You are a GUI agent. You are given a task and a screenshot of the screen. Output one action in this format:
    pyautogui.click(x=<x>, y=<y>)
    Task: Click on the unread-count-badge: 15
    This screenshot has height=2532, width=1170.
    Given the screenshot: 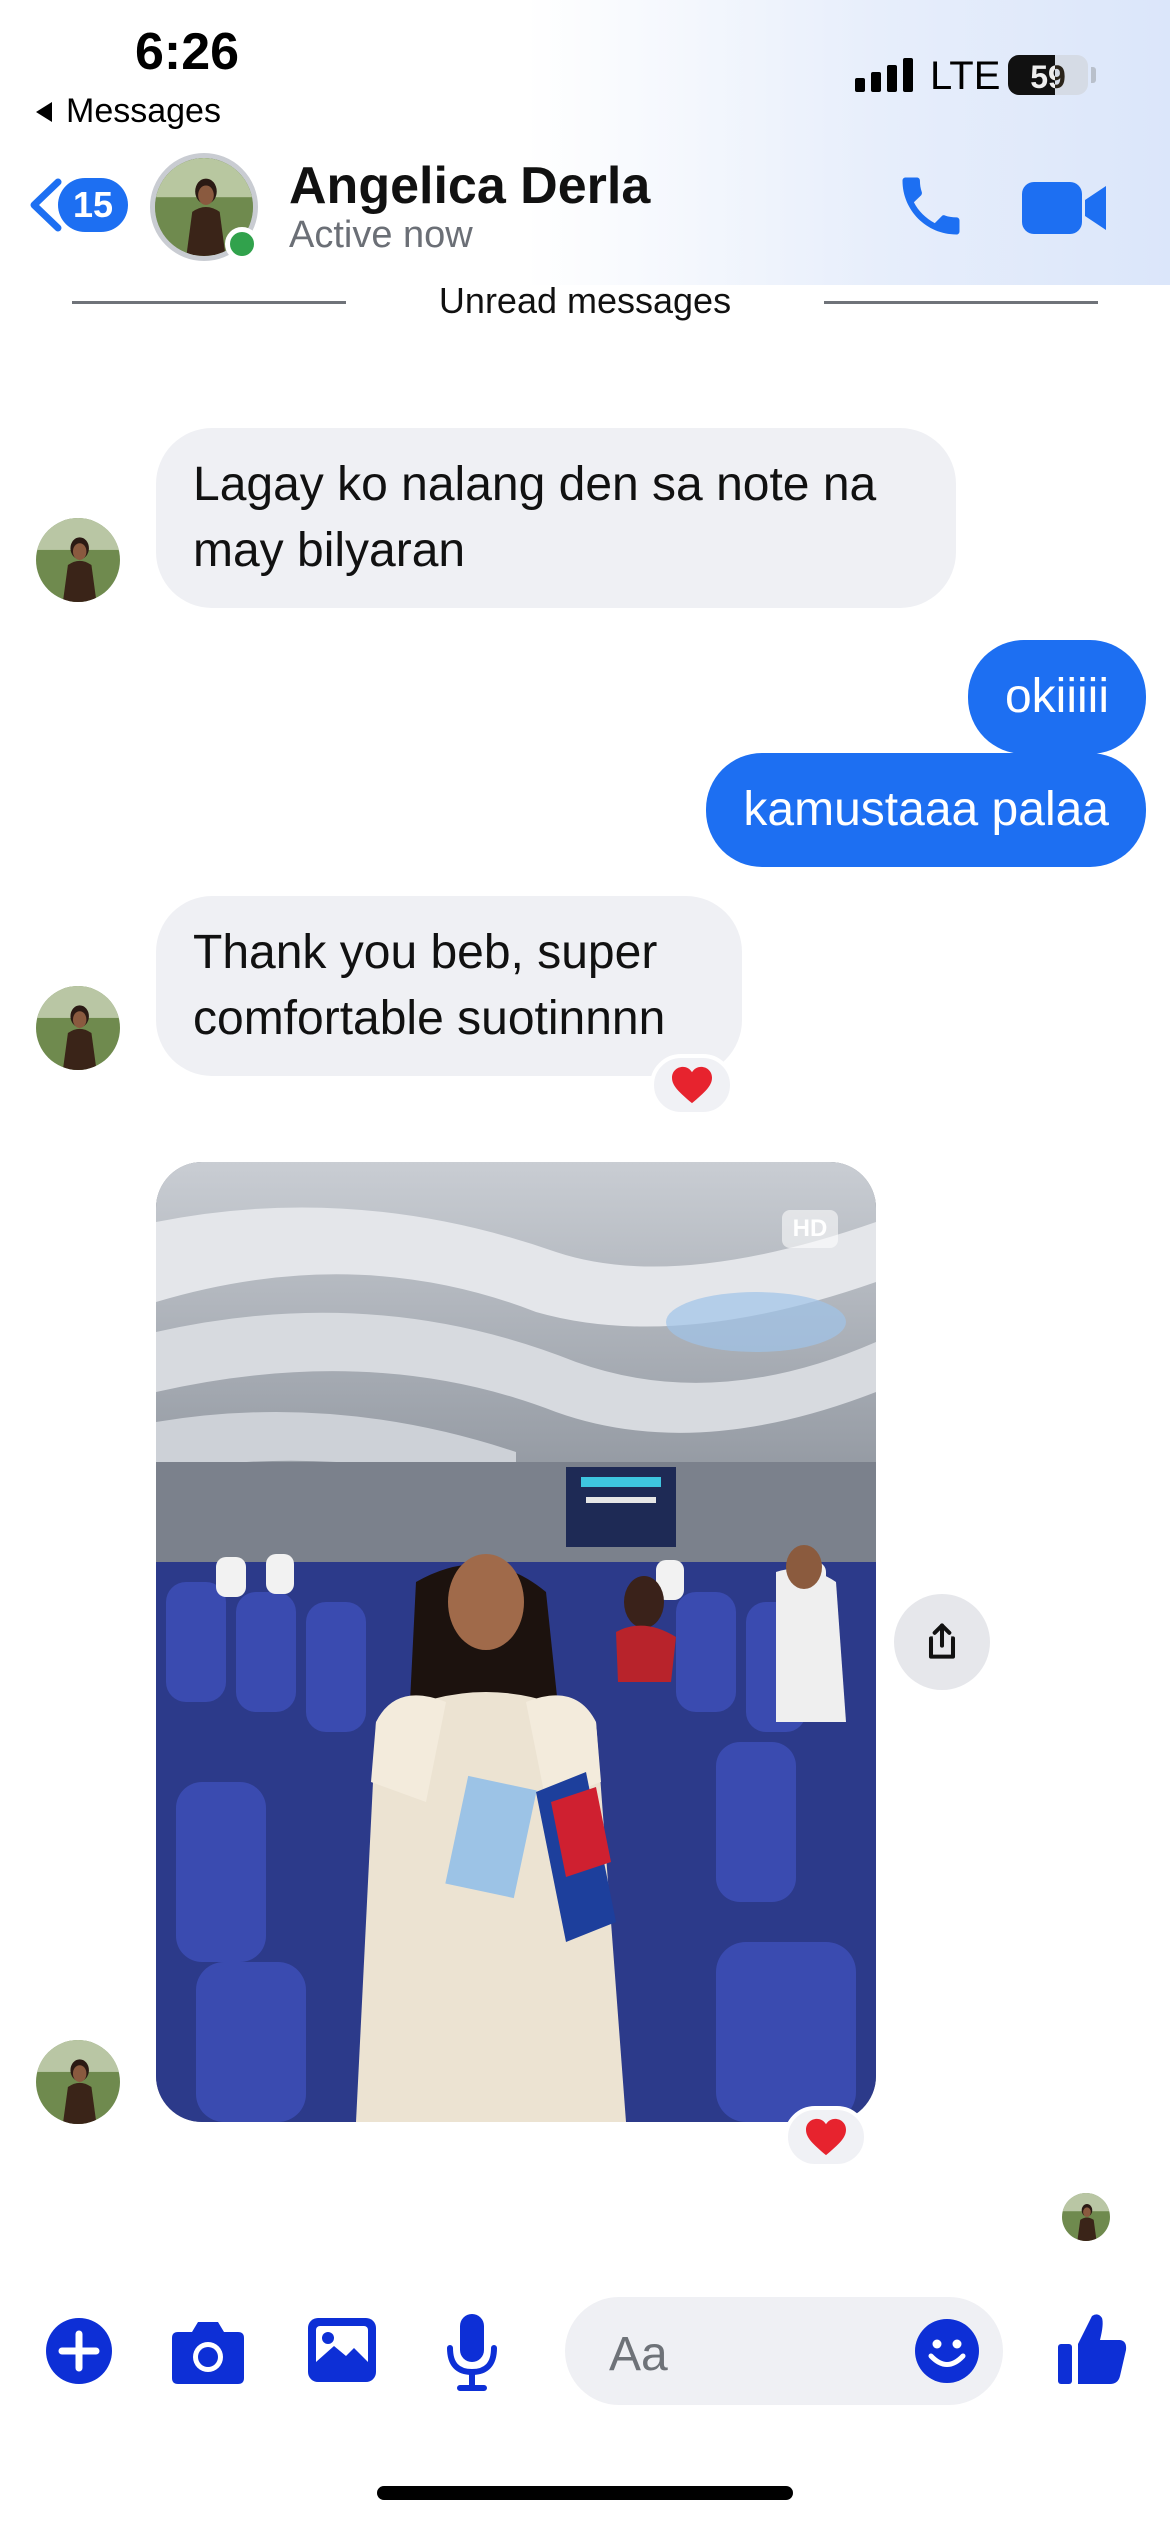 What is the action you would take?
    pyautogui.click(x=93, y=205)
    